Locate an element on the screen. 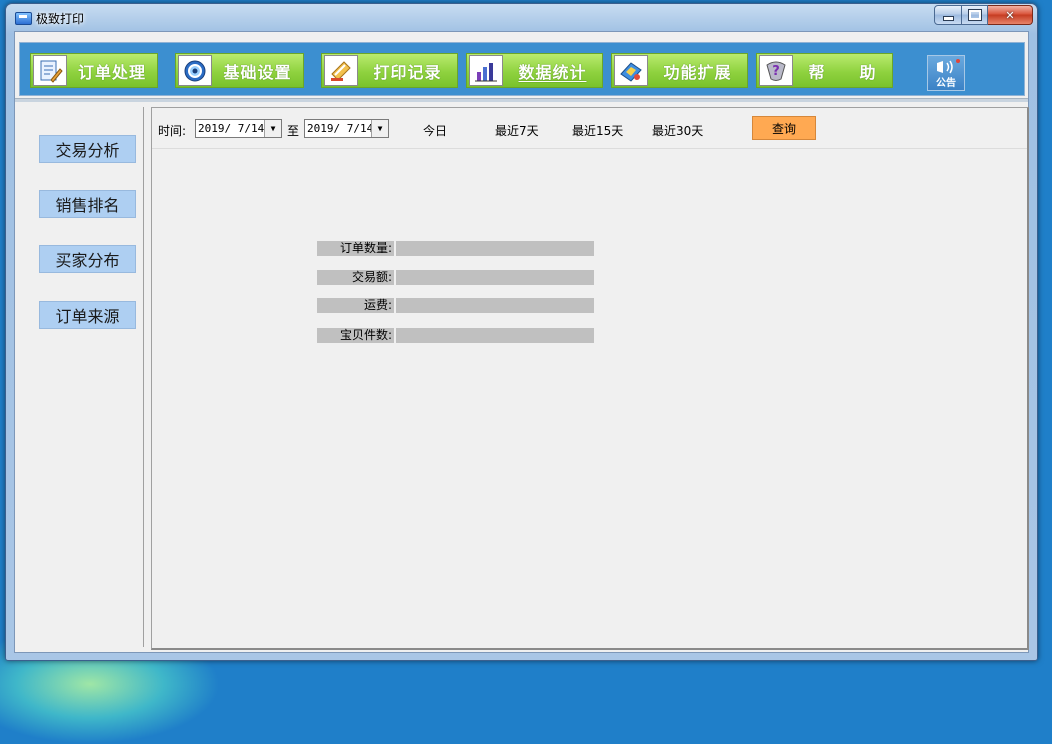 The height and width of the screenshot is (744, 1052). end-date-picker: 2019/ 7/14 ▼ is located at coordinates (346, 128).